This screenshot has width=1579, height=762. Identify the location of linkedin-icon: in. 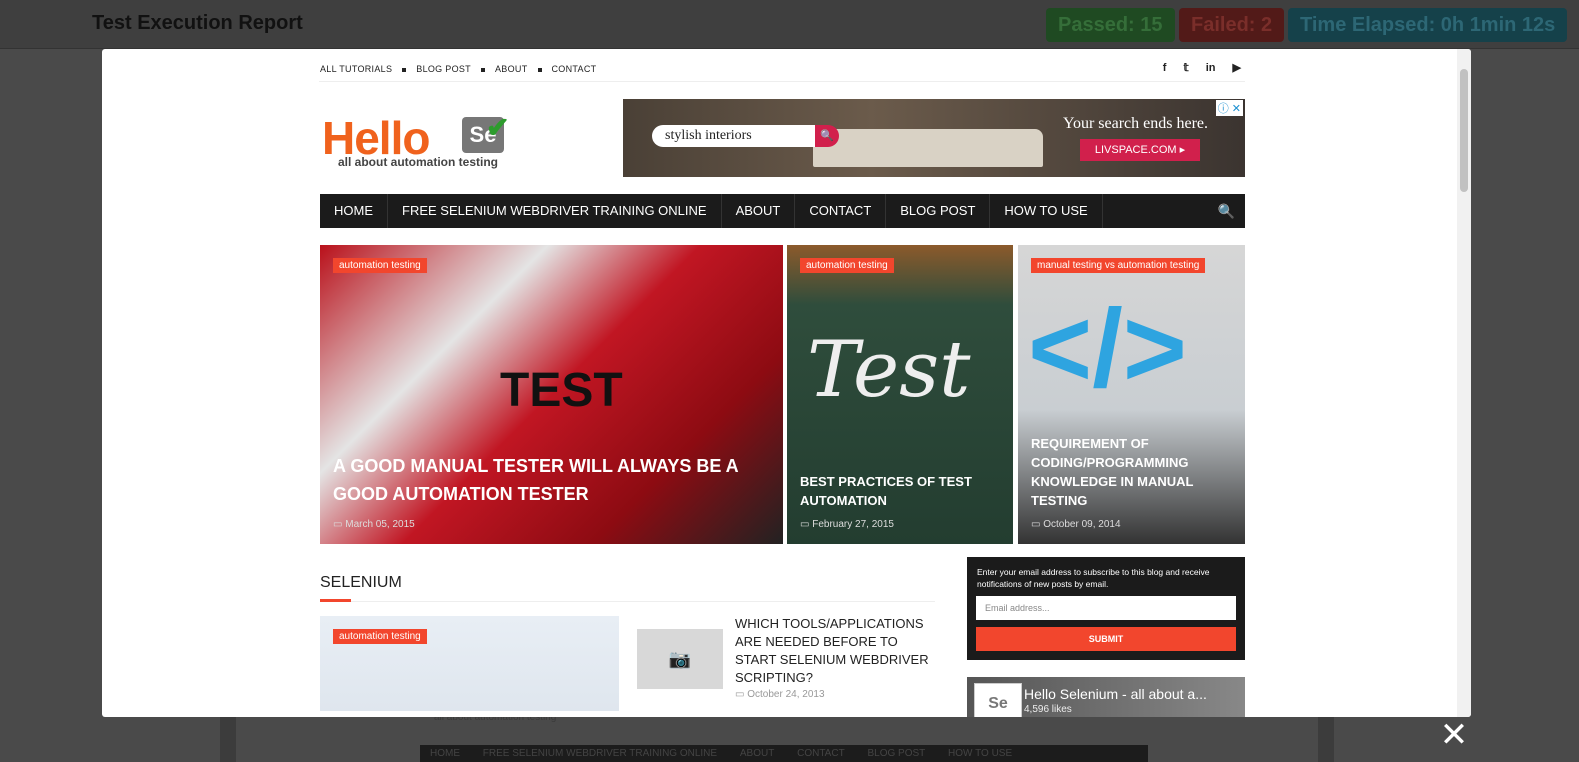
(1211, 68).